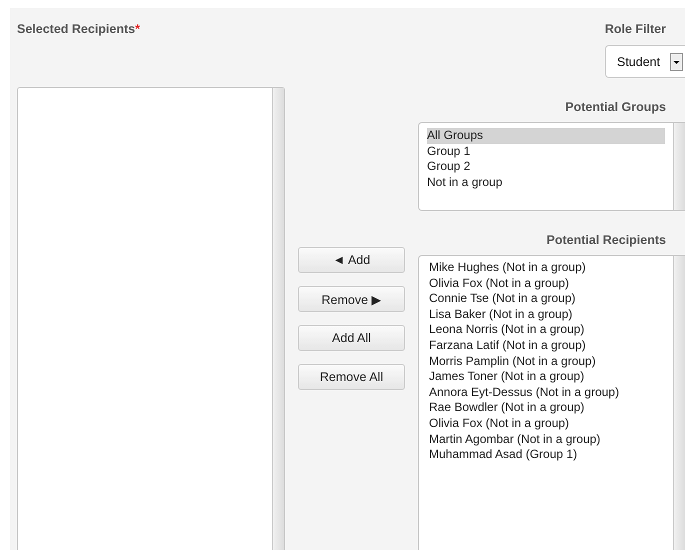 The image size is (685, 550). I want to click on list-item: Farzana Latif (Not in a group), so click(546, 346).